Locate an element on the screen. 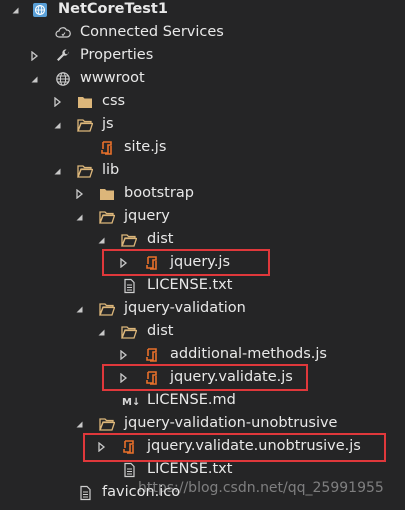  tree-row-unobtrusive-license: LICENSE.txt is located at coordinates (202, 469).